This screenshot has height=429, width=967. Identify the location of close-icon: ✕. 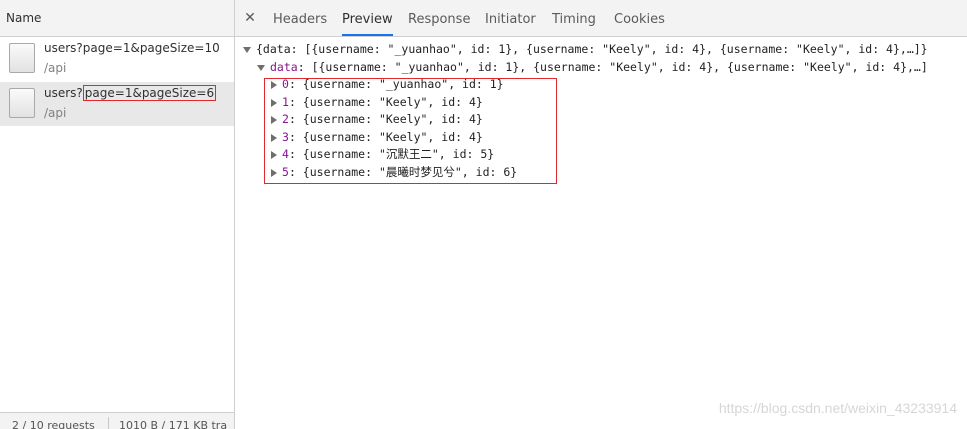
(250, 18).